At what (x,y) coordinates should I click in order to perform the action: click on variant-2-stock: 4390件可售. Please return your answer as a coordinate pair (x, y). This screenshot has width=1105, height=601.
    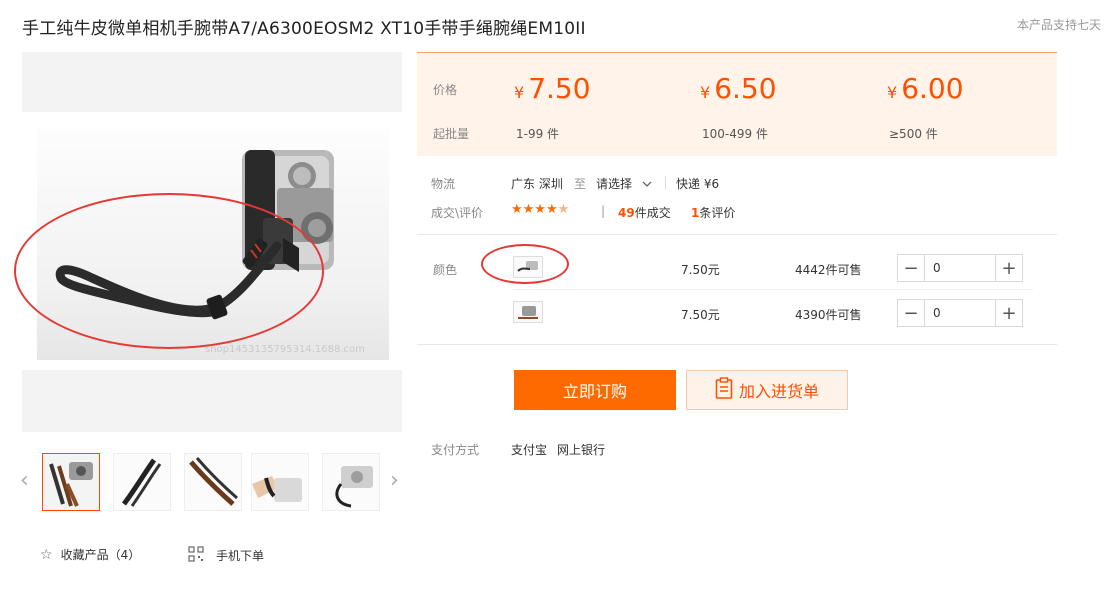
    Looking at the image, I should click on (828, 315).